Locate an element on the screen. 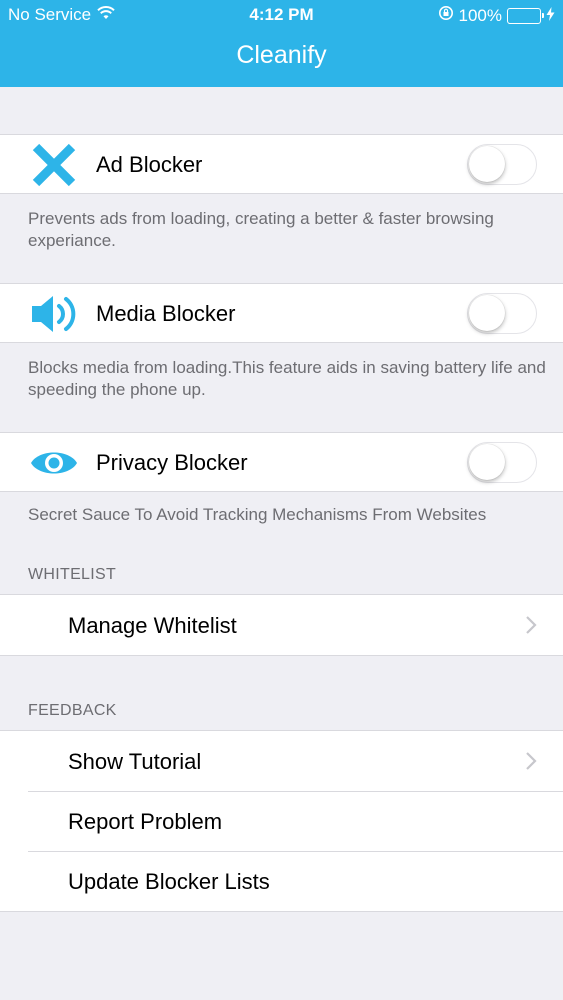 The width and height of the screenshot is (563, 1000). navigation-bar: No Service 4:12 PM 100% Cleanify is located at coordinates (281, 43).